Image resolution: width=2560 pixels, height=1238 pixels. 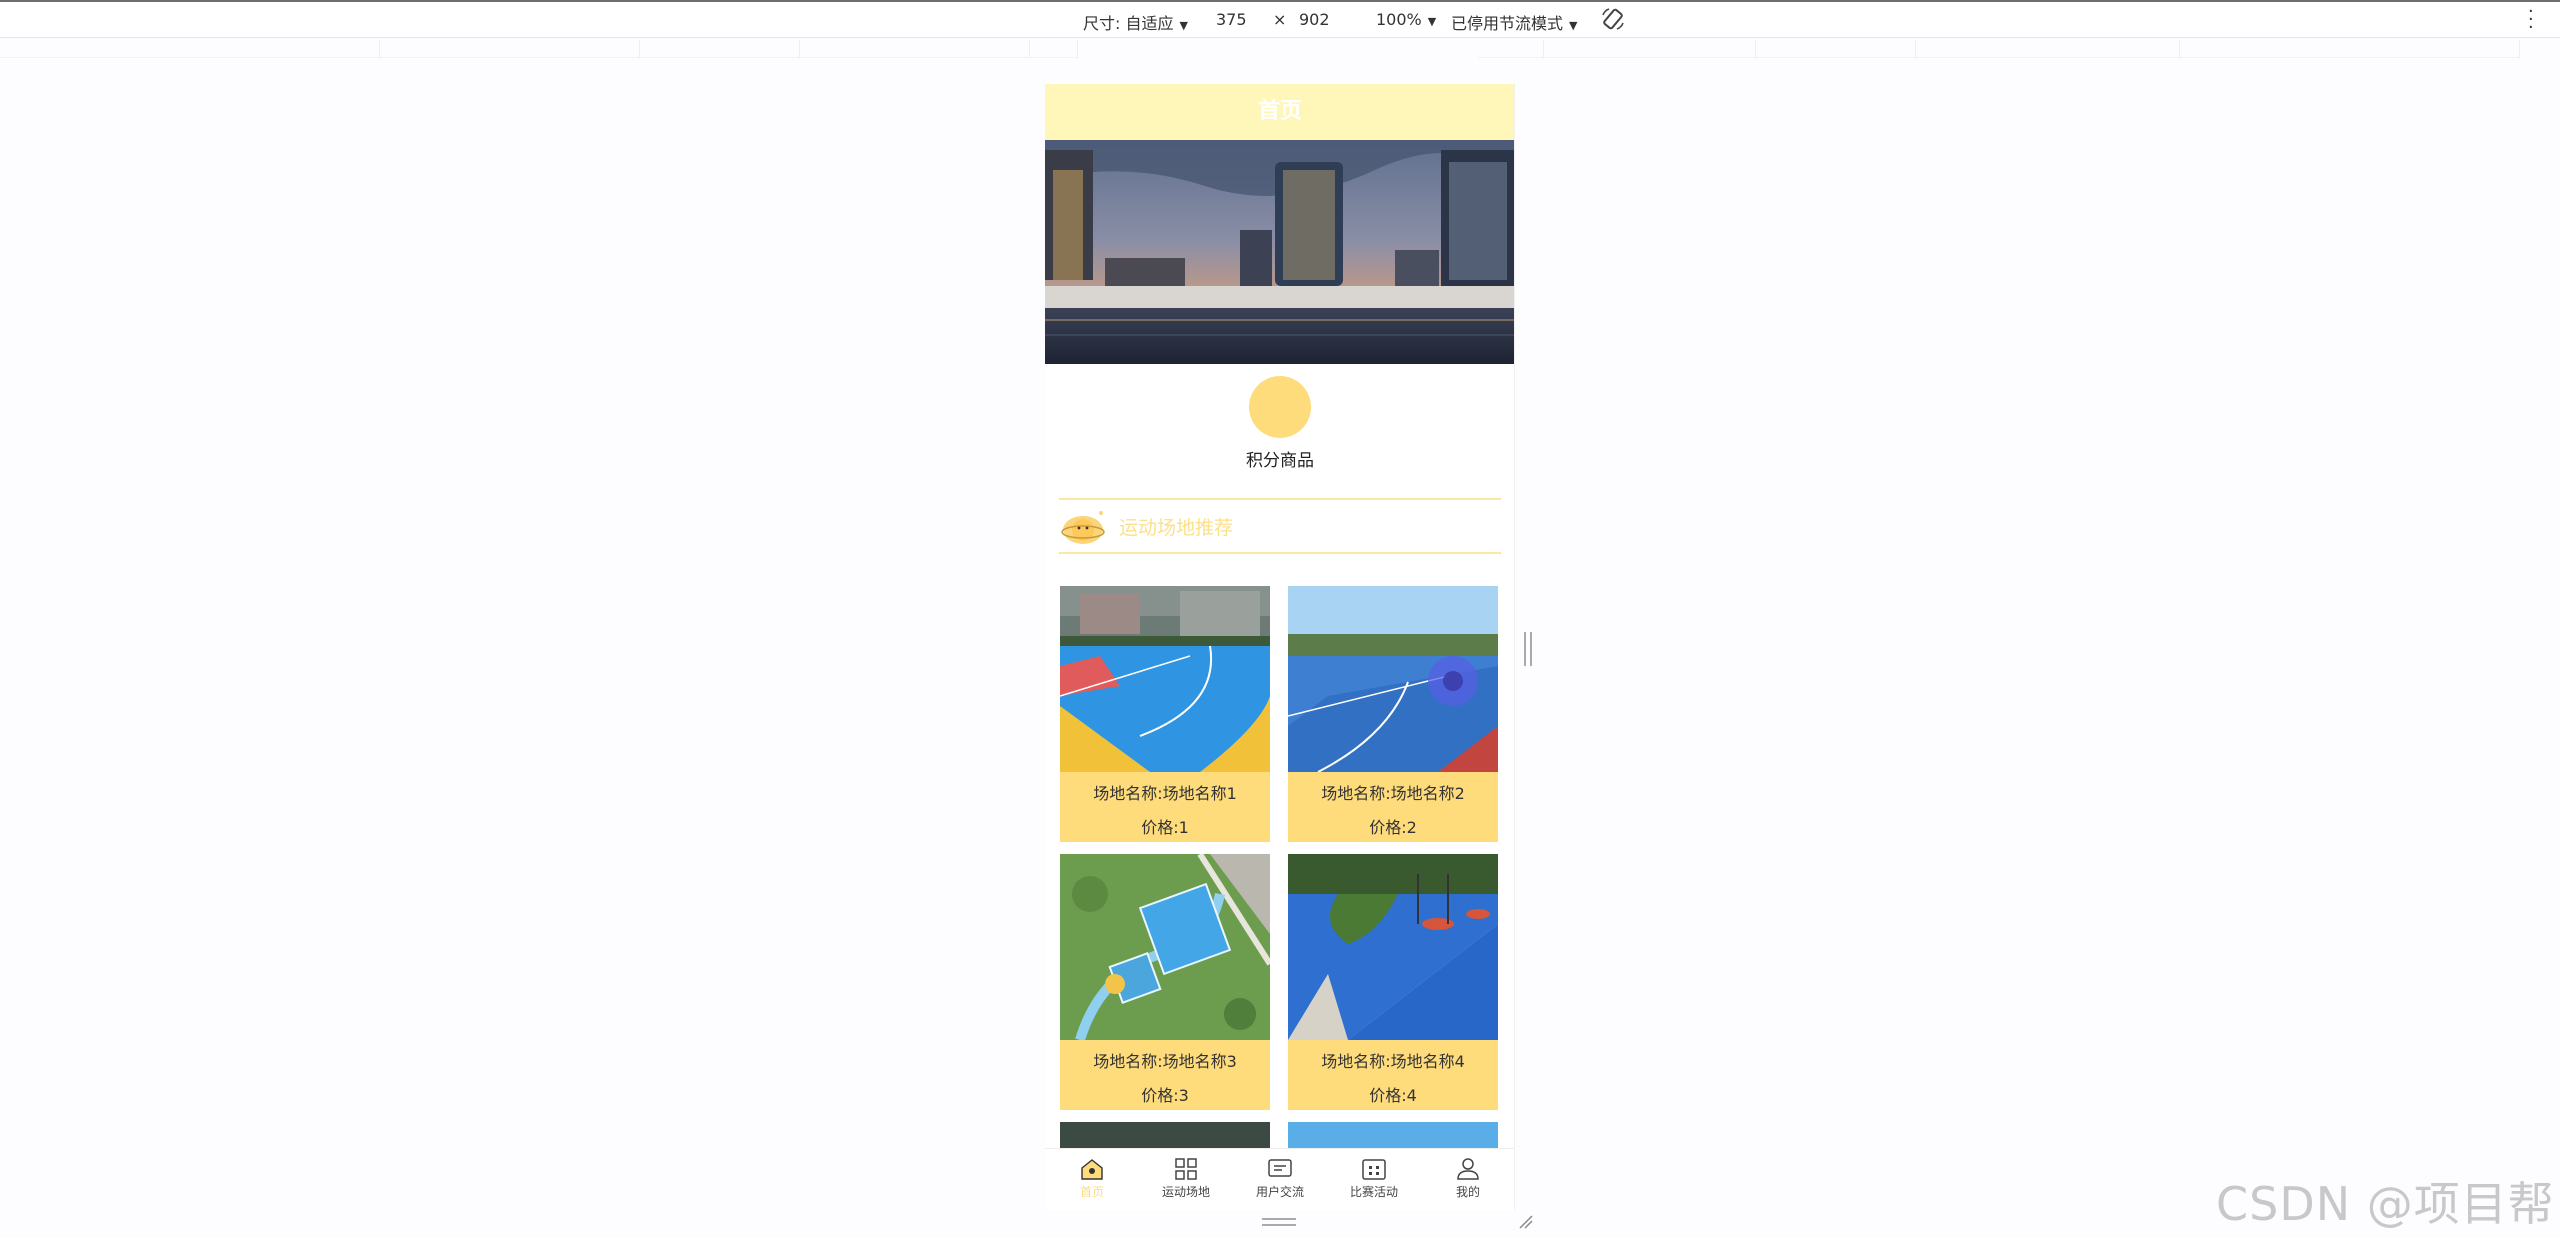 I want to click on venue-price: 价格:1, so click(x=1165, y=827).